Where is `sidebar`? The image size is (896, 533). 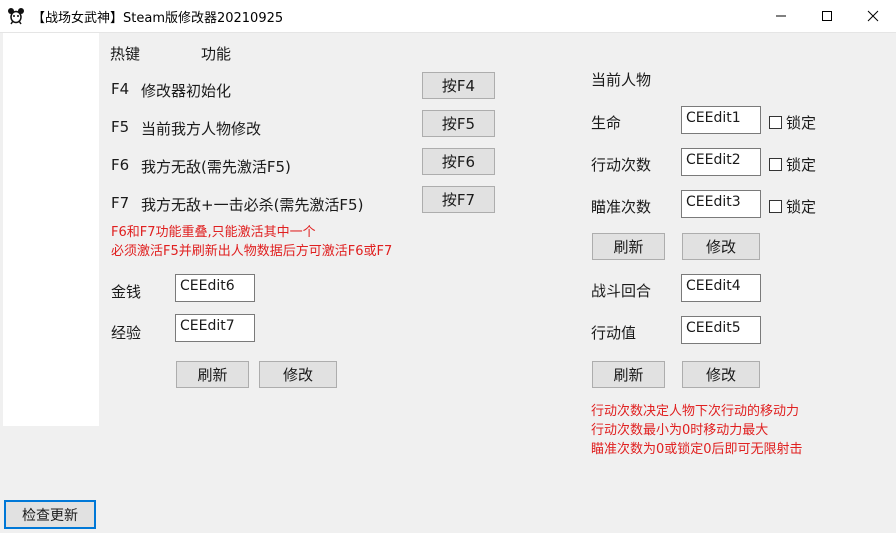 sidebar is located at coordinates (50, 283).